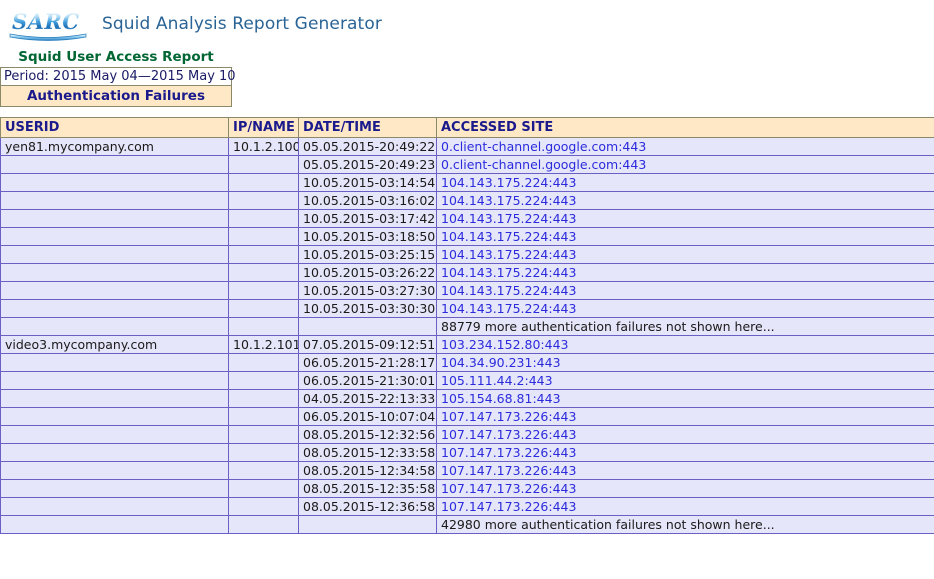 The height and width of the screenshot is (579, 934). I want to click on table-row: 06.05.2015-10:07:04 107.147.173.226:443, so click(467, 416).